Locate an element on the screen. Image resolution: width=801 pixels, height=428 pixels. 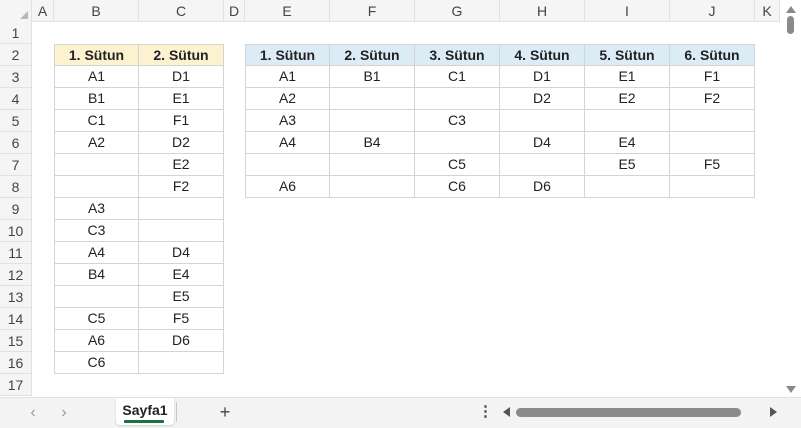
column-header-e: E is located at coordinates (287, 11).